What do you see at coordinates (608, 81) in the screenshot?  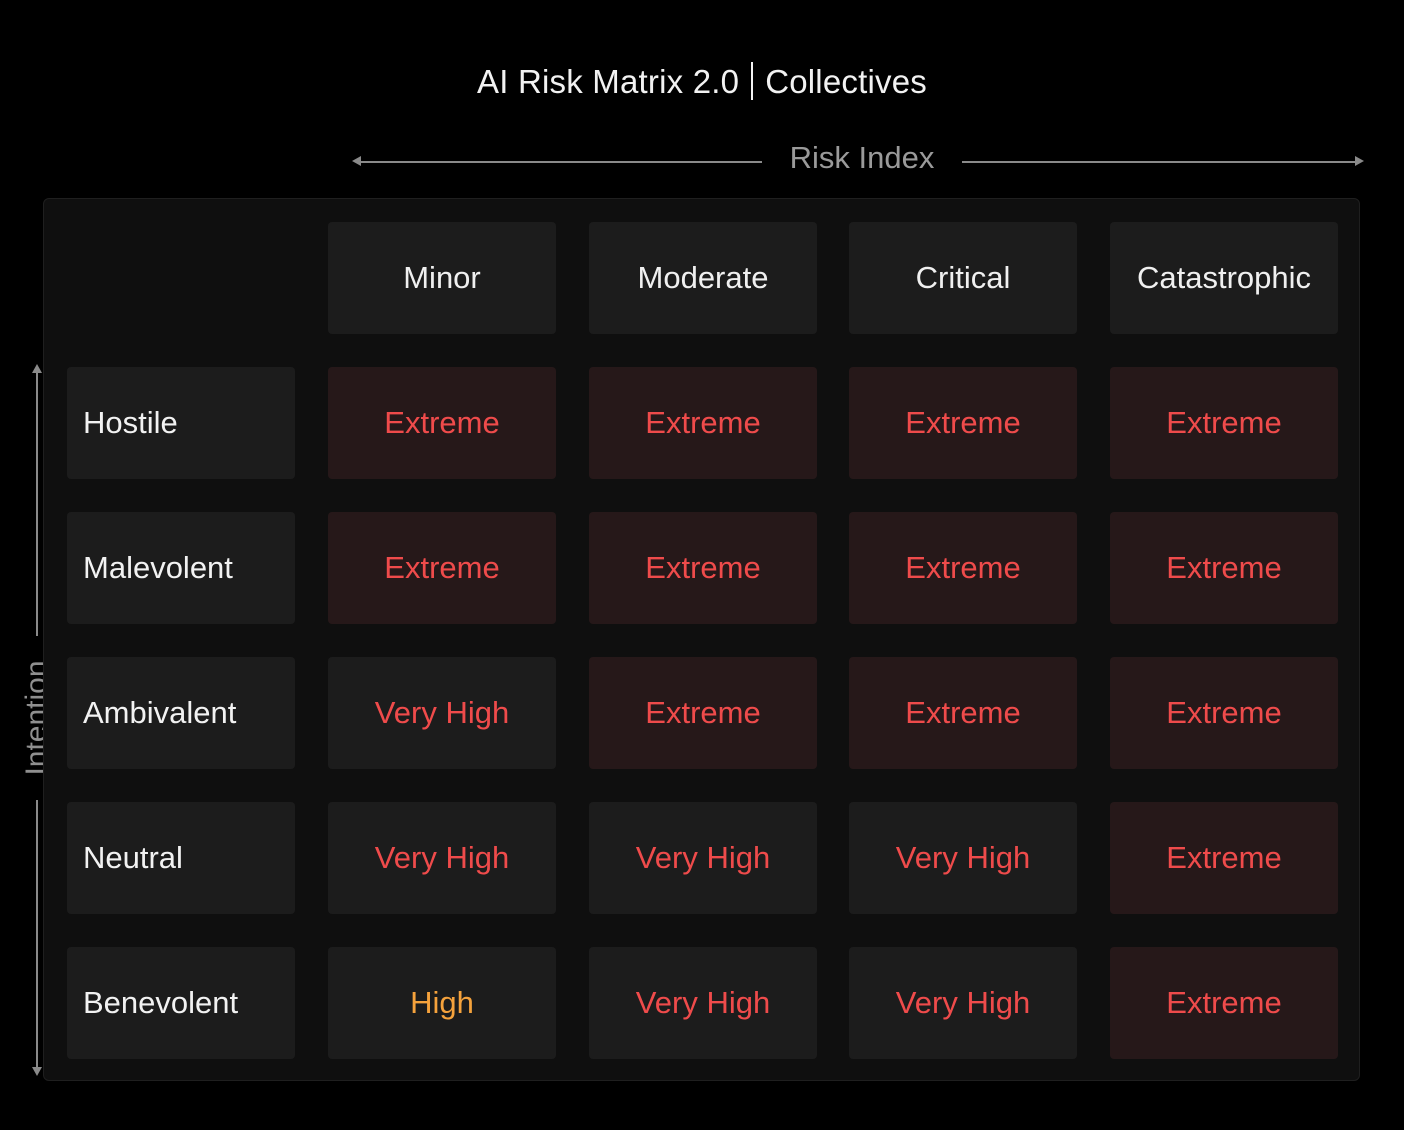 I see `title-main: AI Risk Matrix 2.0` at bounding box center [608, 81].